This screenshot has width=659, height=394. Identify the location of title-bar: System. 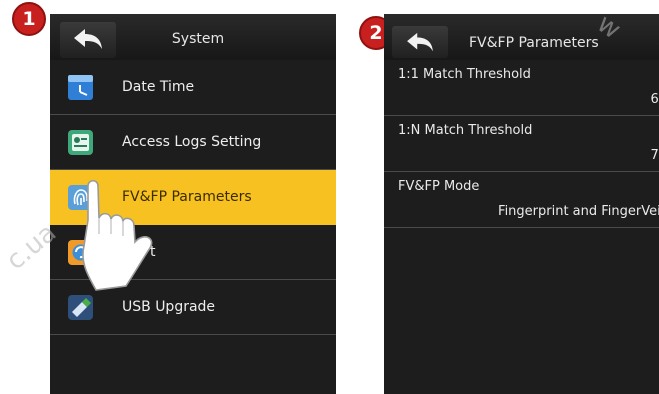
(193, 37).